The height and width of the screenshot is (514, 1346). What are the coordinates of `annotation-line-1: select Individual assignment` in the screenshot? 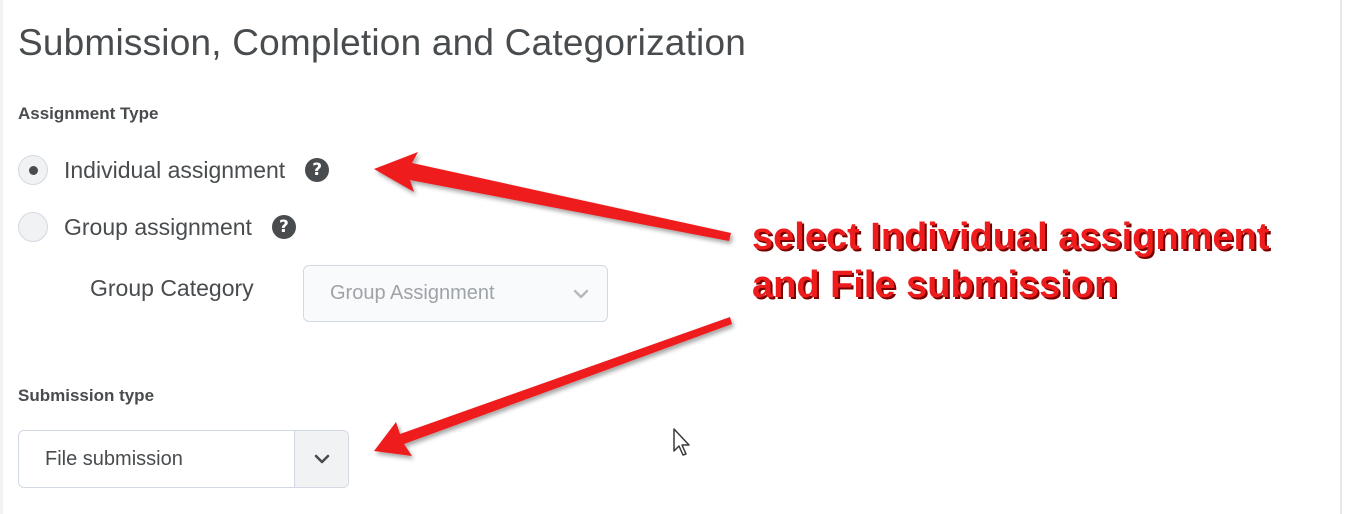 It's located at (1011, 237).